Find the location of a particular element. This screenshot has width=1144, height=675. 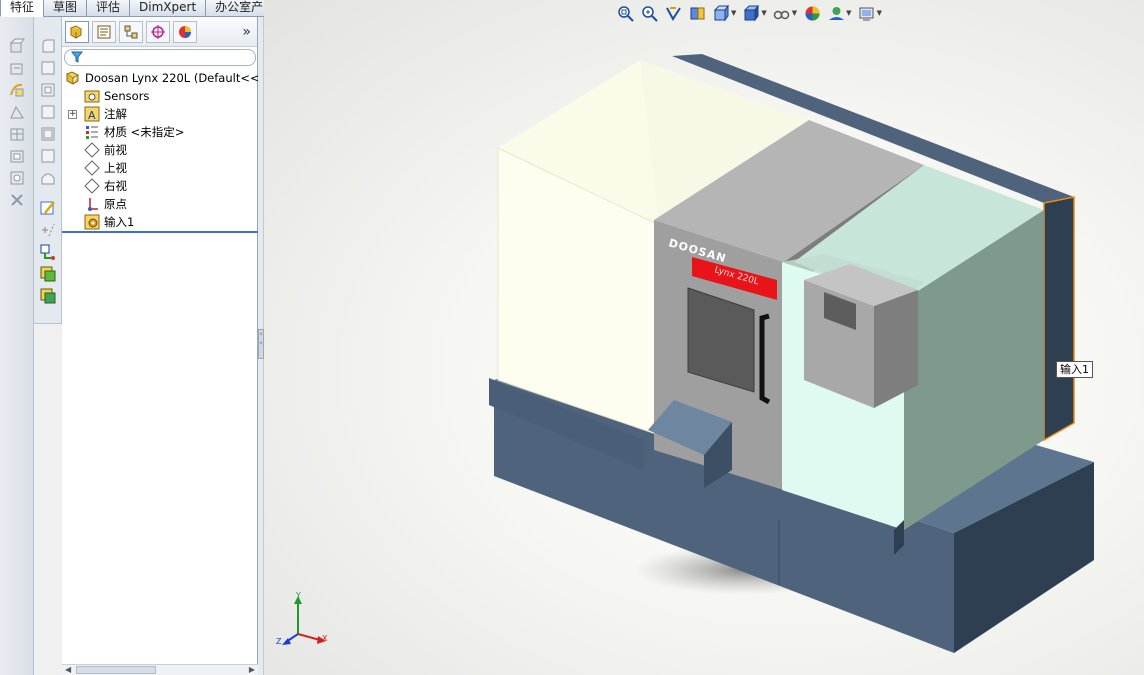

sensors-icon is located at coordinates (92, 96).